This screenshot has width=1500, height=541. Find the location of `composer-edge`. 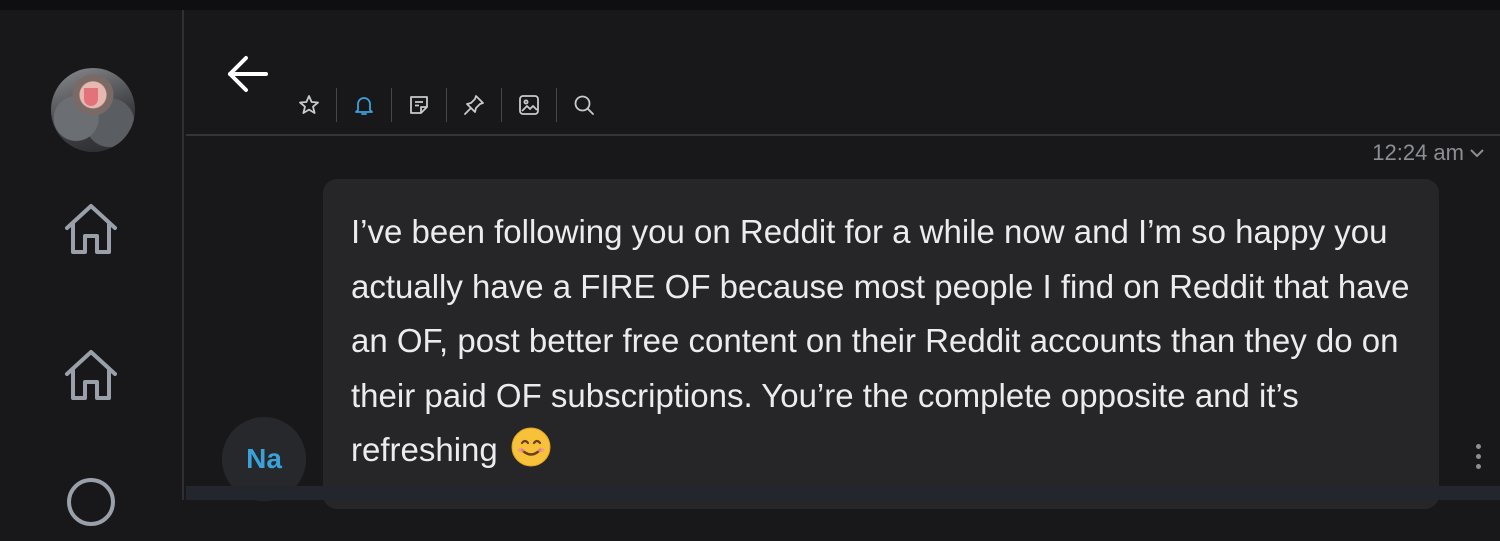

composer-edge is located at coordinates (843, 493).